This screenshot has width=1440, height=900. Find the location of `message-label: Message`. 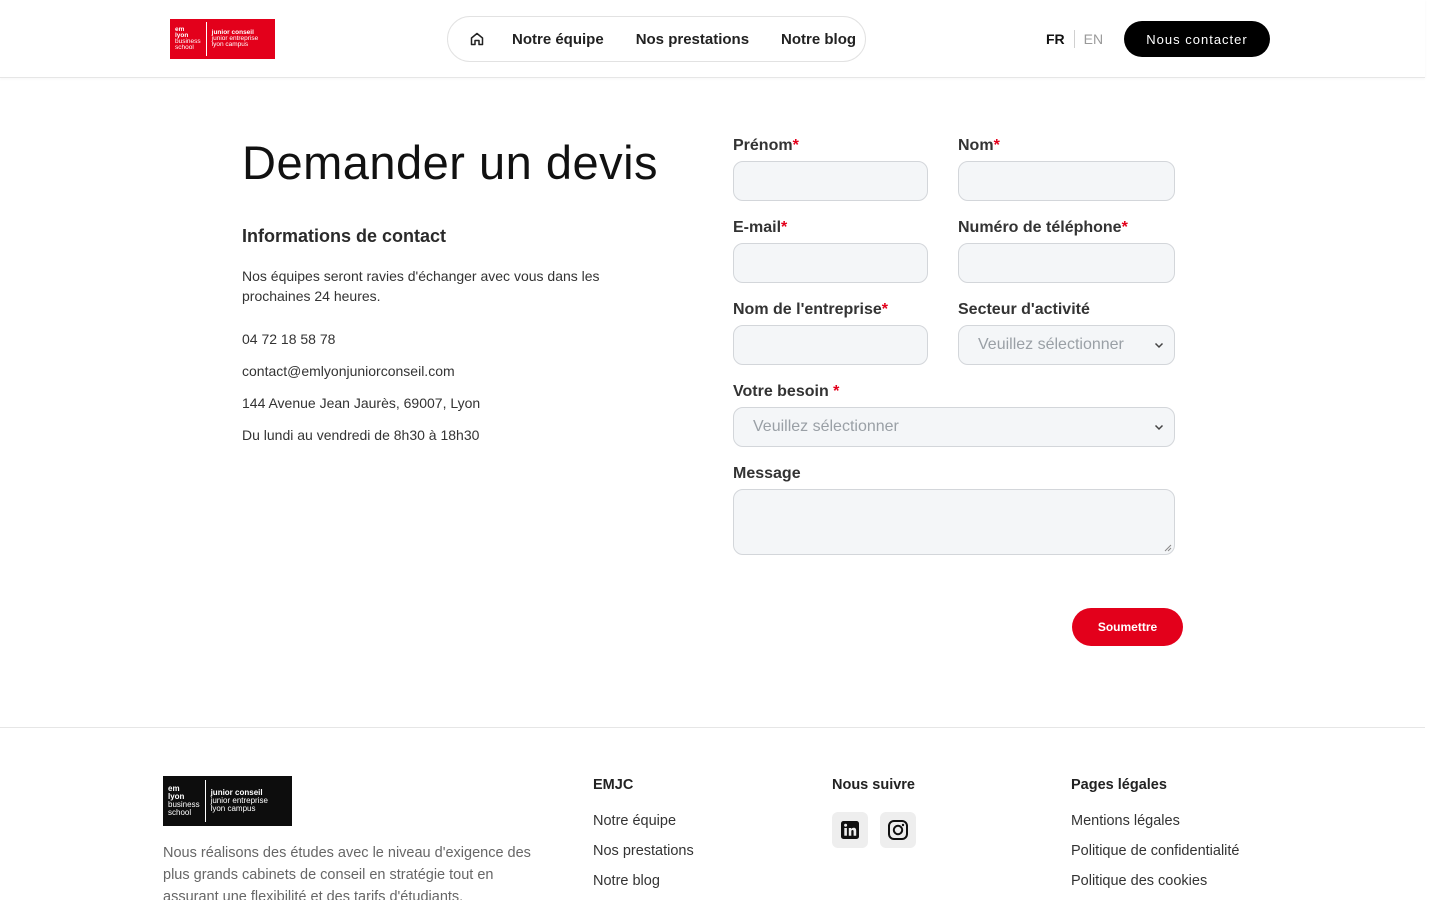

message-label: Message is located at coordinates (767, 473).